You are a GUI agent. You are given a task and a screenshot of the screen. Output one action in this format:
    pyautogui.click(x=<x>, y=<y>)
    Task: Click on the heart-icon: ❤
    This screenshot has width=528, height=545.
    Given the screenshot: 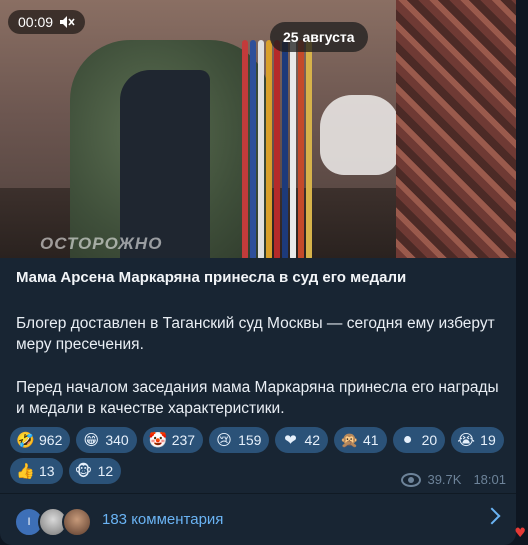 What is the action you would take?
    pyautogui.click(x=290, y=440)
    